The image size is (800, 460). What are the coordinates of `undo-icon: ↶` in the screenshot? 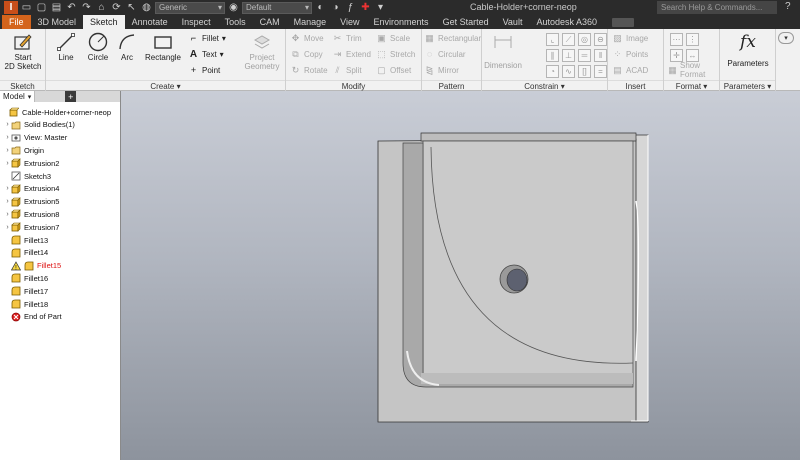 It's located at (71, 8).